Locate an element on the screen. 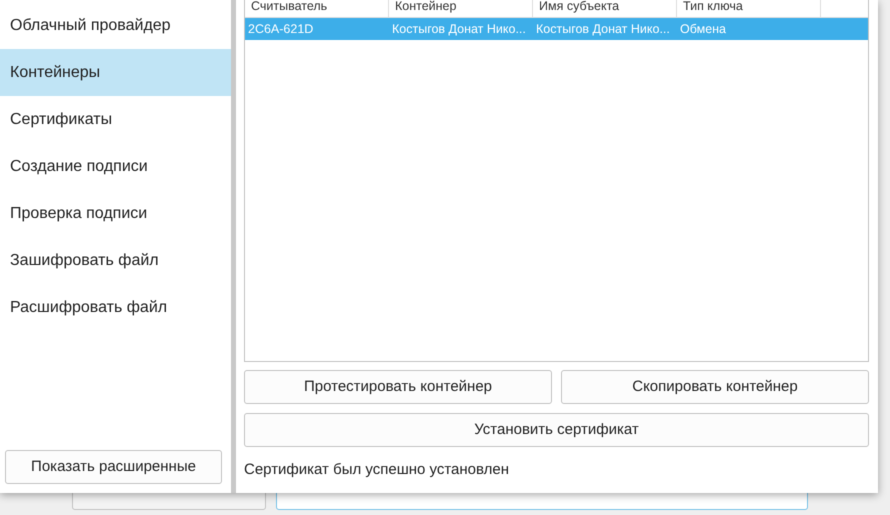 The image size is (890, 515). test-container-button: Протестировать контейнер is located at coordinates (398, 387).